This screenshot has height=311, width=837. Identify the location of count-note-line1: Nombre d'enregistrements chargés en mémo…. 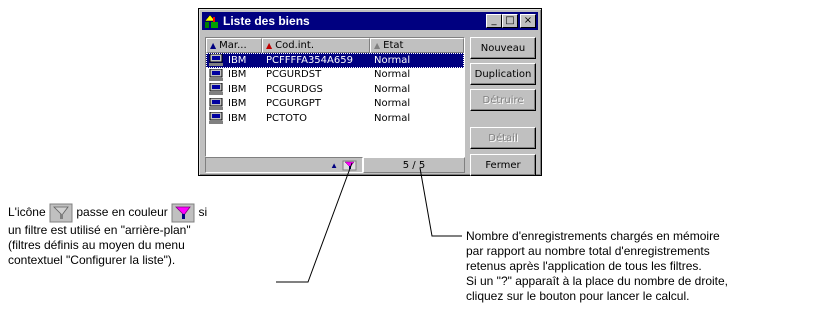
(593, 236).